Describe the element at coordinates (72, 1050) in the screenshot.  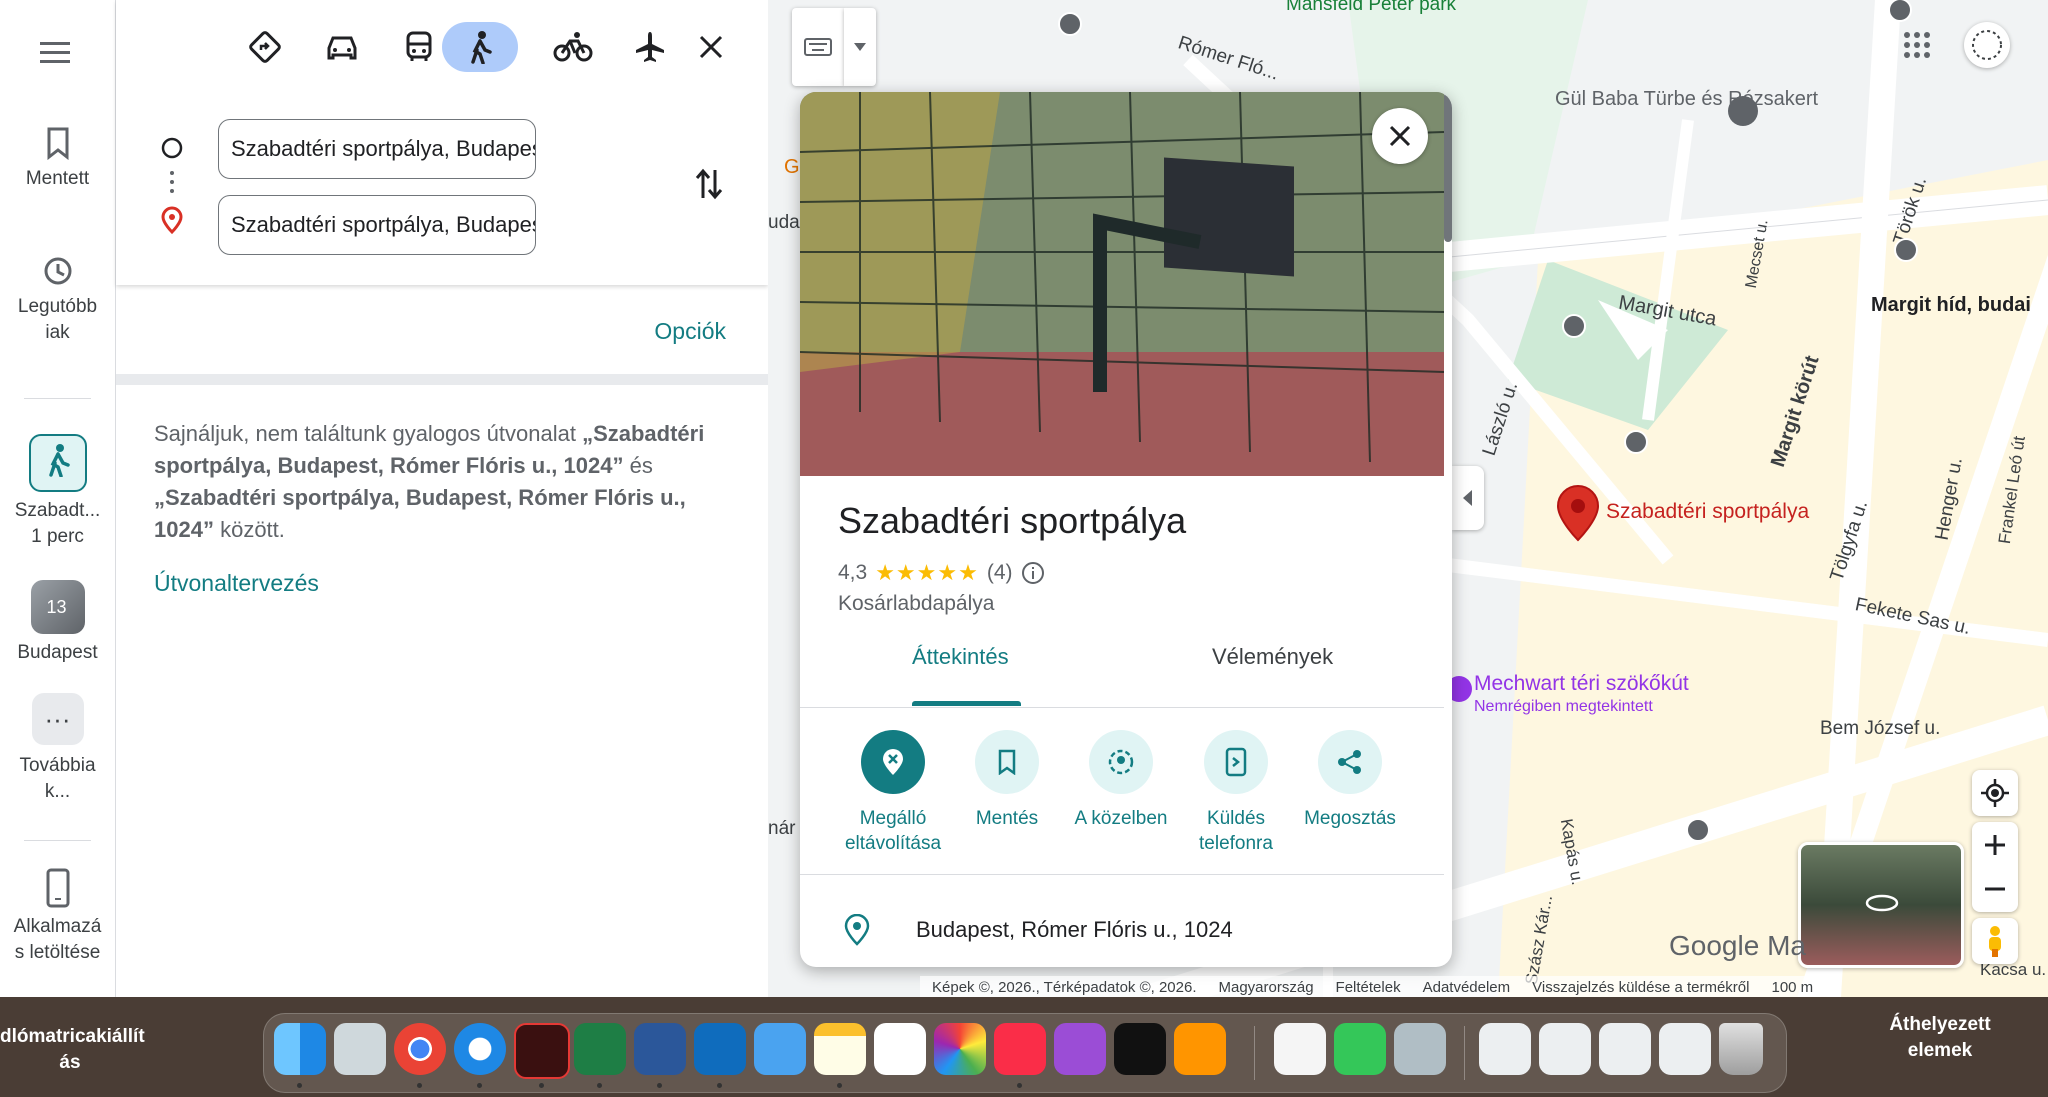
I see `desktop-item-left: dlómatricakiállít ás` at that location.